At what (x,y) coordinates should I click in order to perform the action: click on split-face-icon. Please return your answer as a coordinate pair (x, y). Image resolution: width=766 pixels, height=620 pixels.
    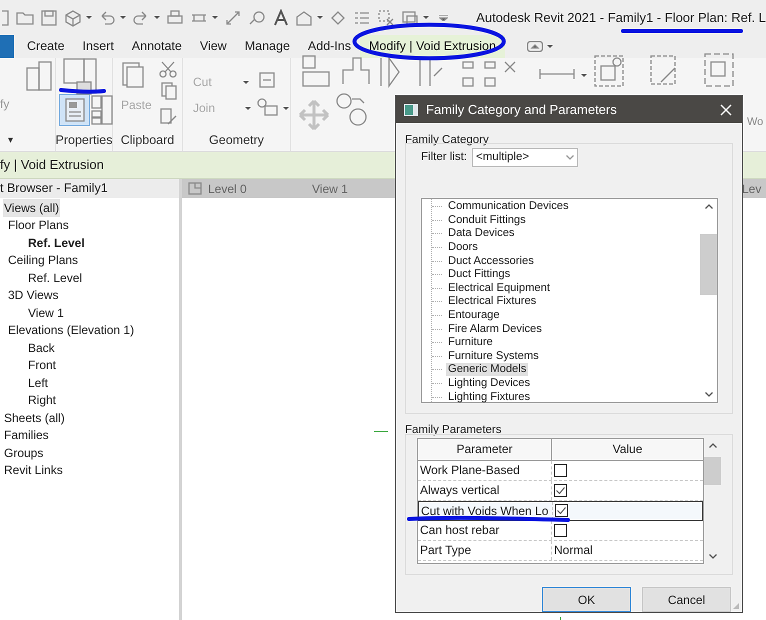
    Looking at the image, I should click on (268, 107).